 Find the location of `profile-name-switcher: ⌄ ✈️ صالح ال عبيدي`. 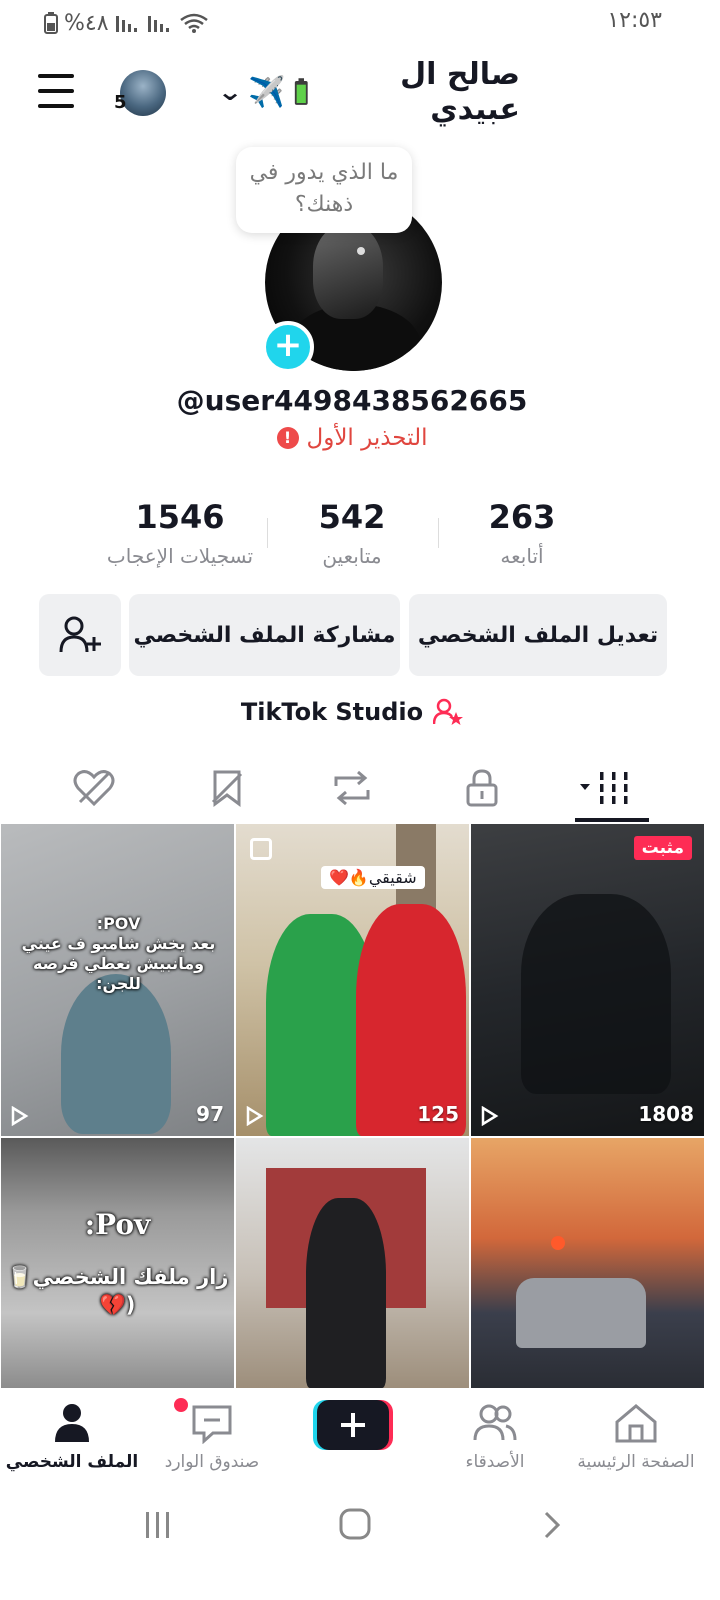

profile-name-switcher: ⌄ ✈️ صالح ال عبيدي is located at coordinates (368, 92).